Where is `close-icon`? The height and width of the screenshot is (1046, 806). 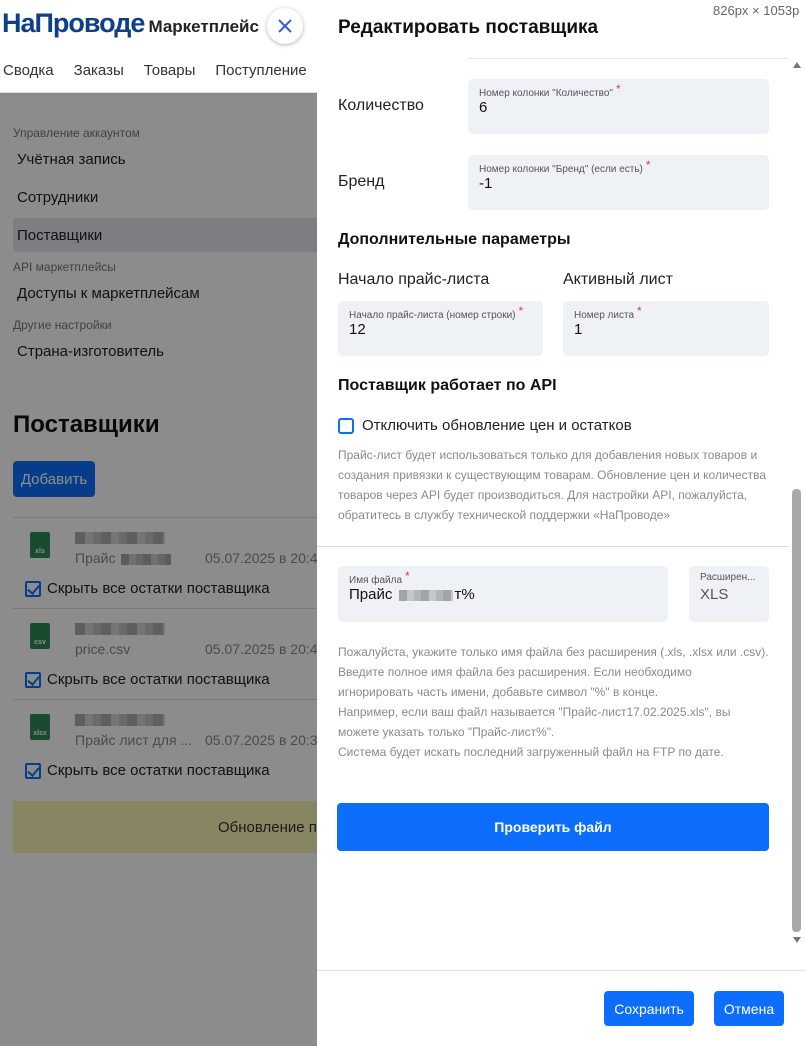 close-icon is located at coordinates (285, 26).